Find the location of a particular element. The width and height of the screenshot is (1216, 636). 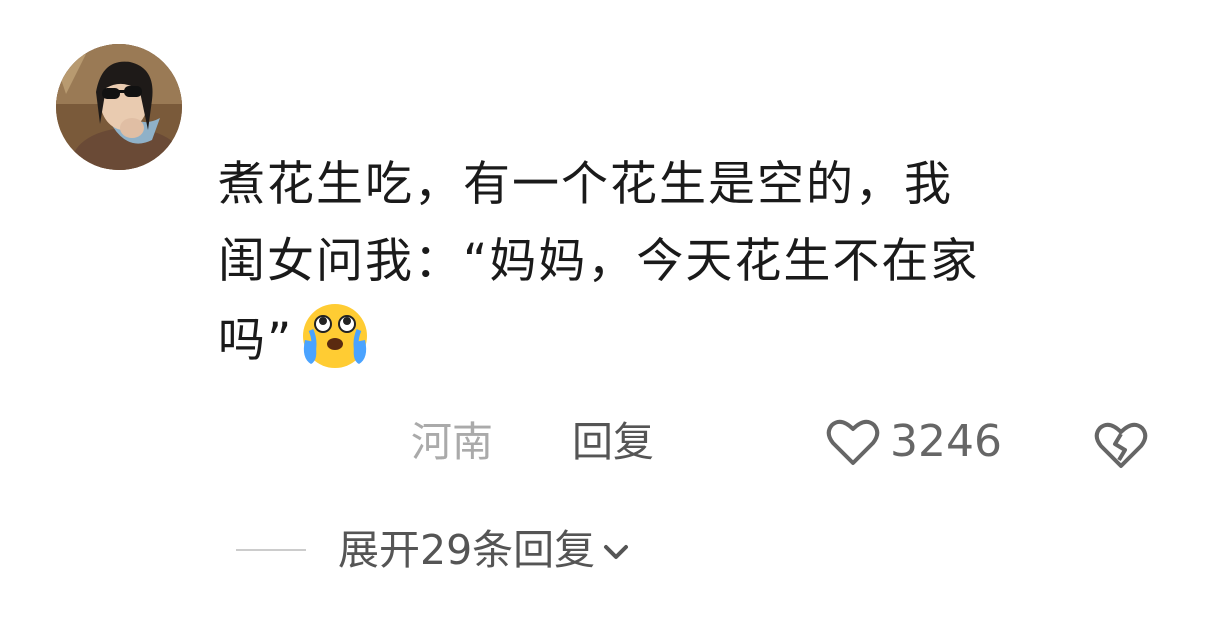

heart-outline-icon is located at coordinates (853, 442).